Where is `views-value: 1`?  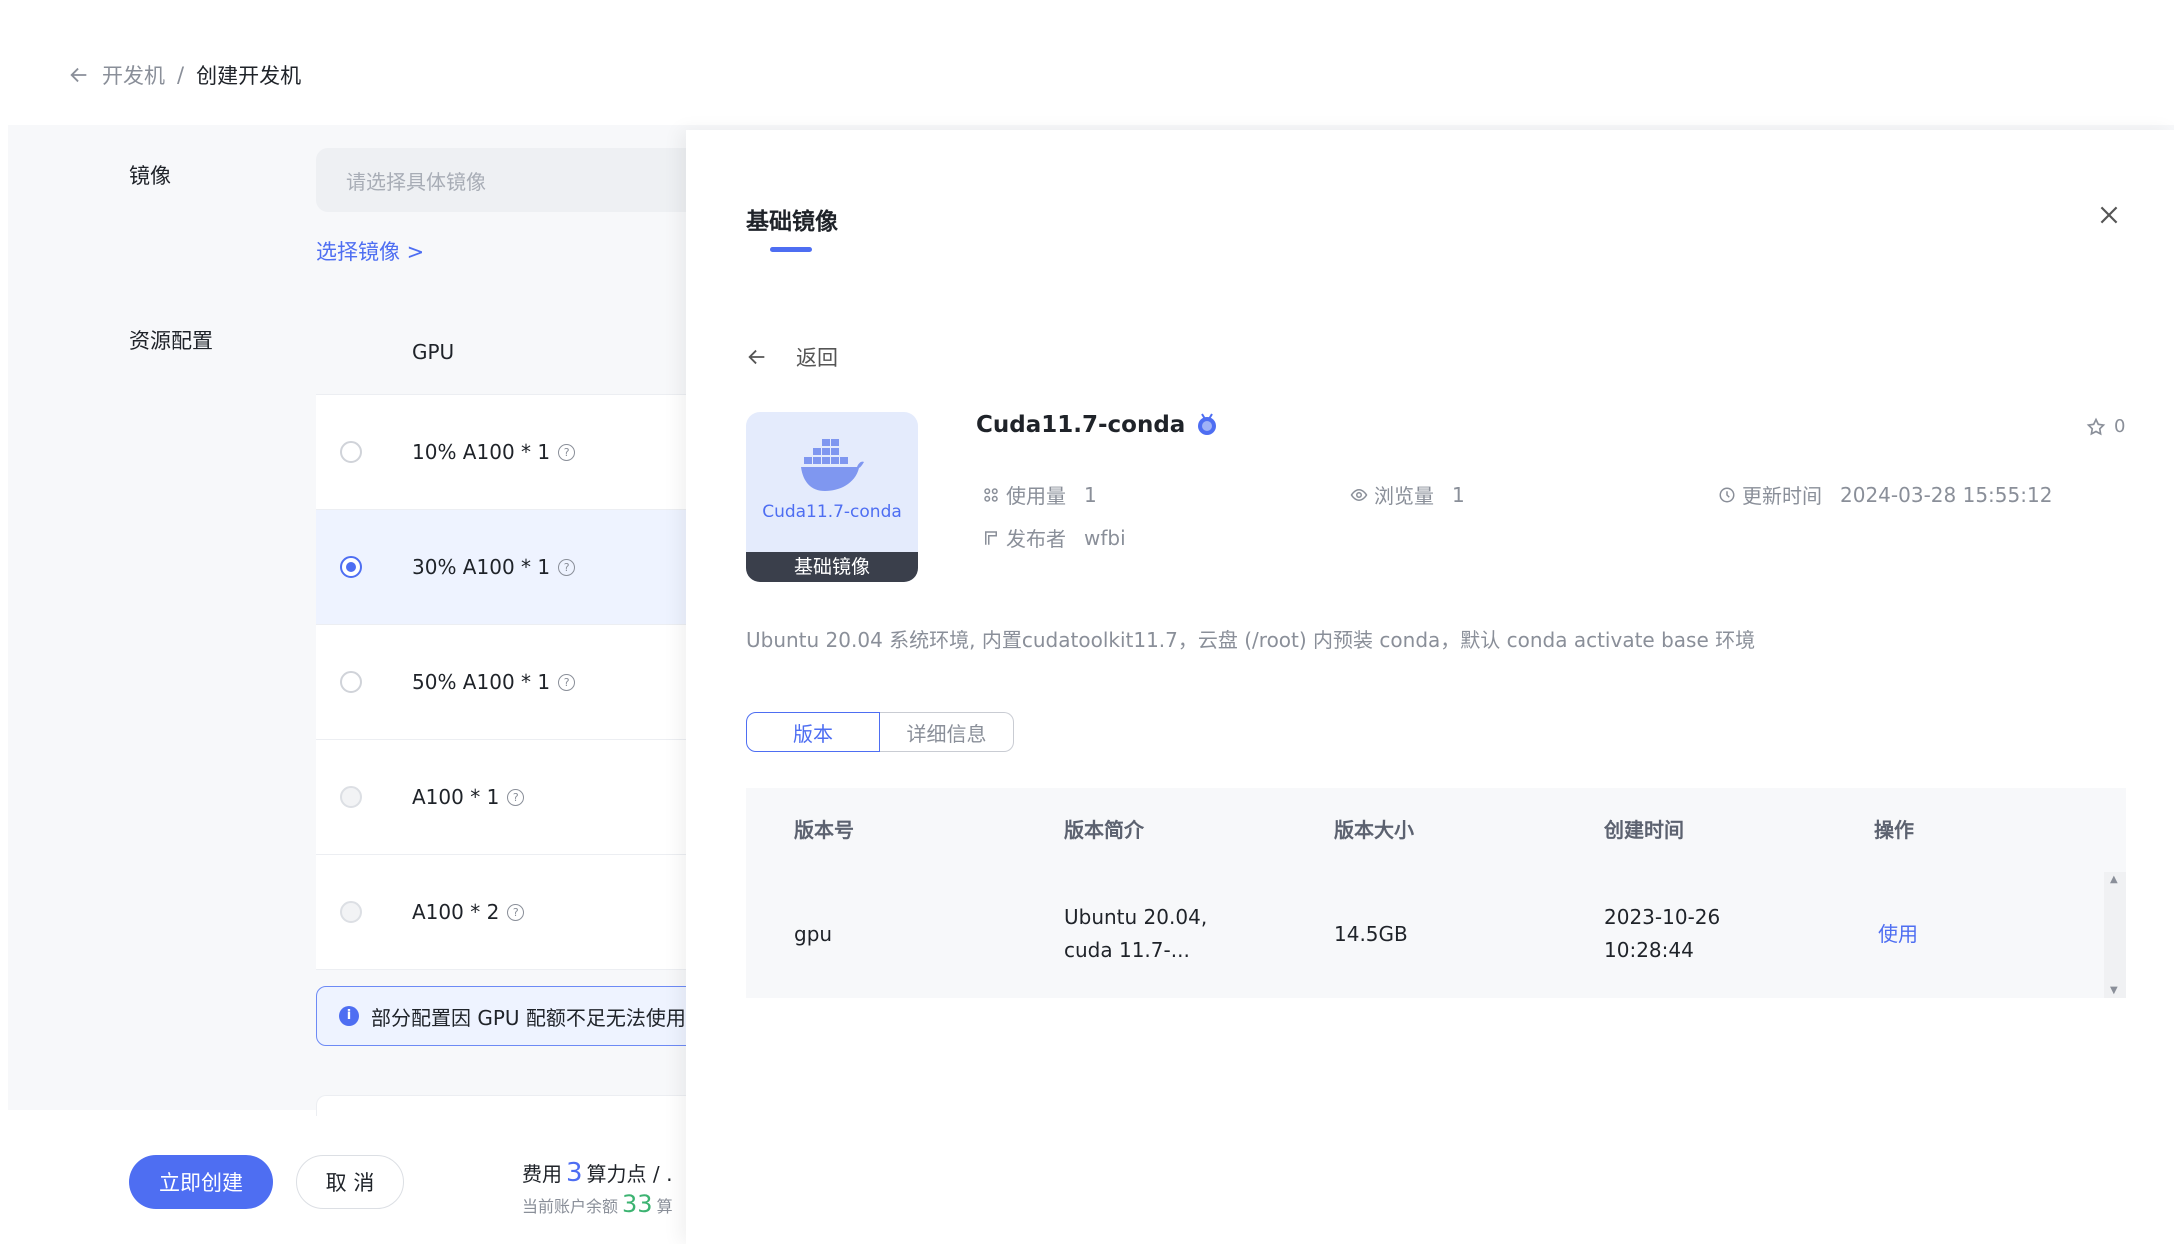
views-value: 1 is located at coordinates (1458, 494).